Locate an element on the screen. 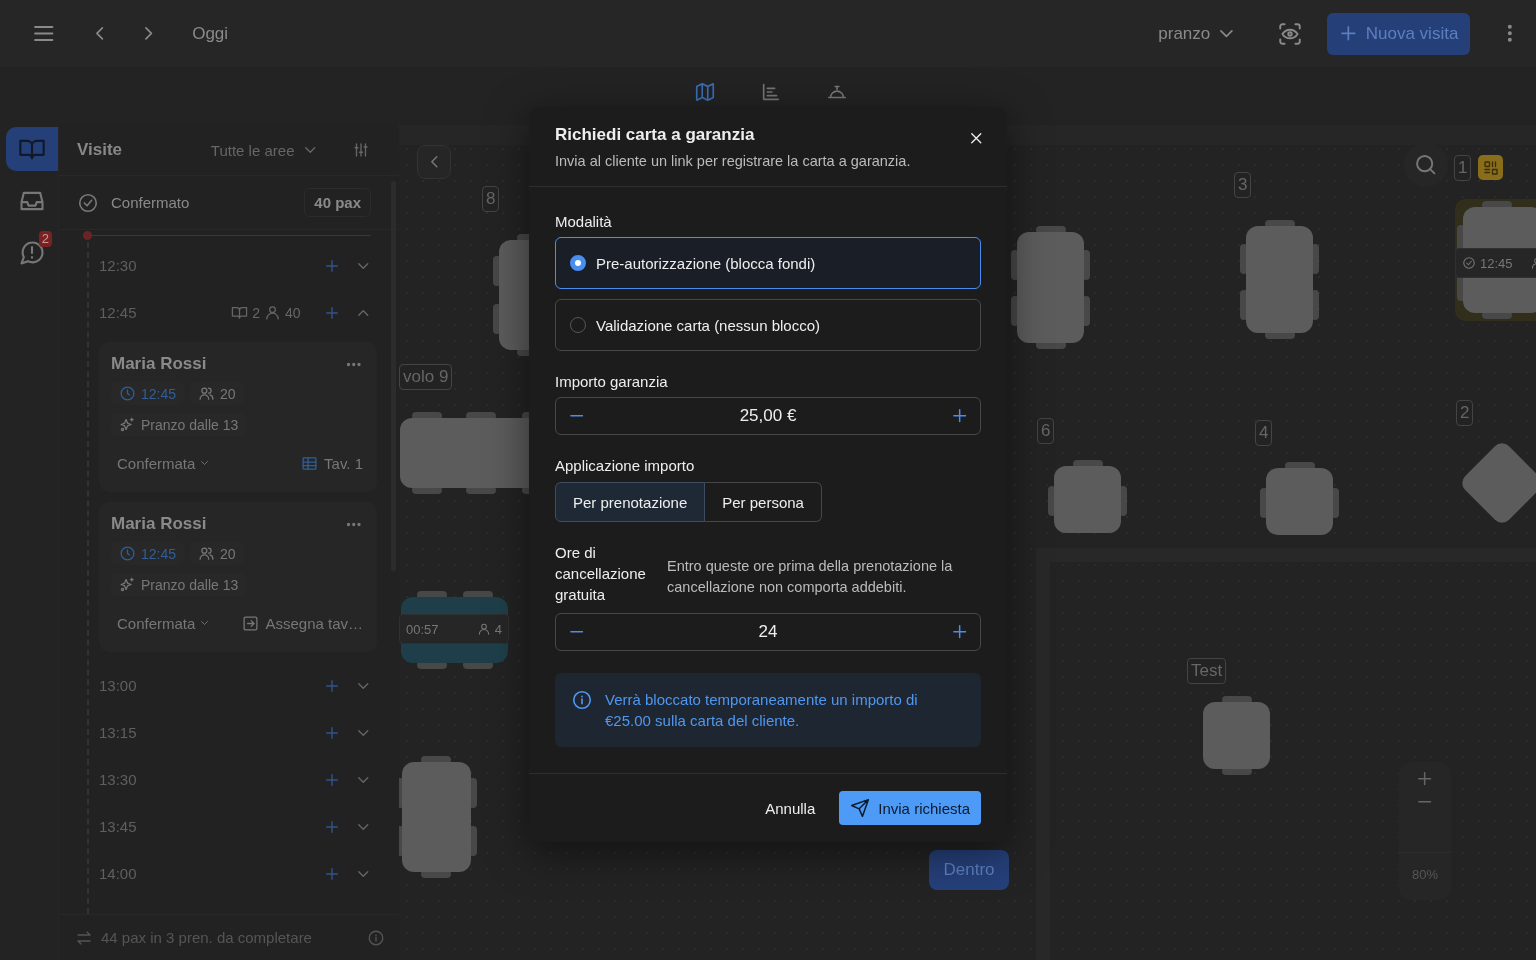 Image resolution: width=1536 pixels, height=960 pixels. table-label: Test is located at coordinates (1207, 671).